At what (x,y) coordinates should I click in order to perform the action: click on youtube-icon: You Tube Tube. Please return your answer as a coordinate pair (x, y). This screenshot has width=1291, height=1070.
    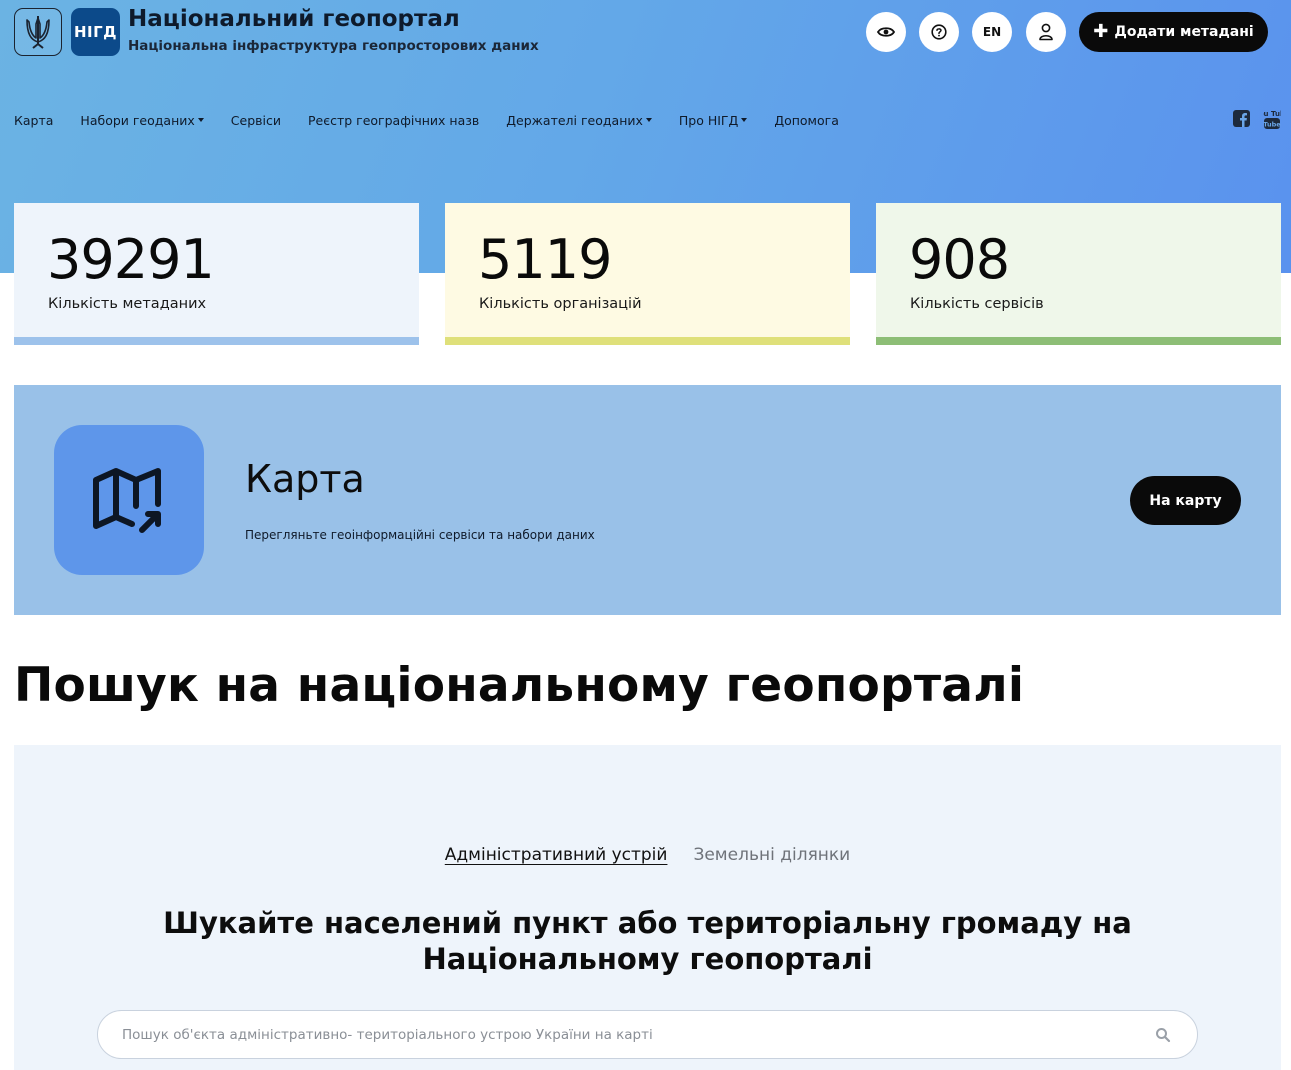
    Looking at the image, I should click on (1272, 119).